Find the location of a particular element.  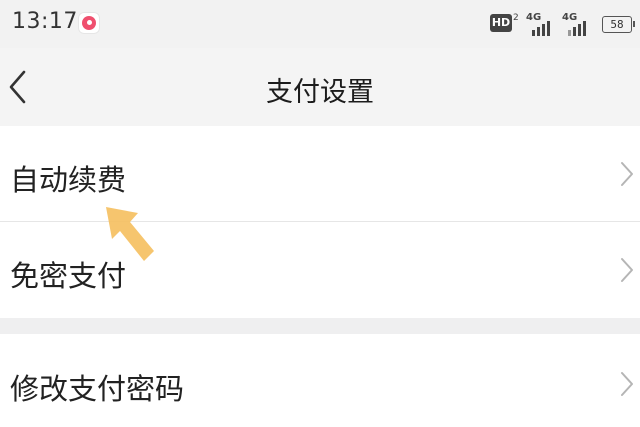

network-type-label-2: 4G is located at coordinates (570, 17).